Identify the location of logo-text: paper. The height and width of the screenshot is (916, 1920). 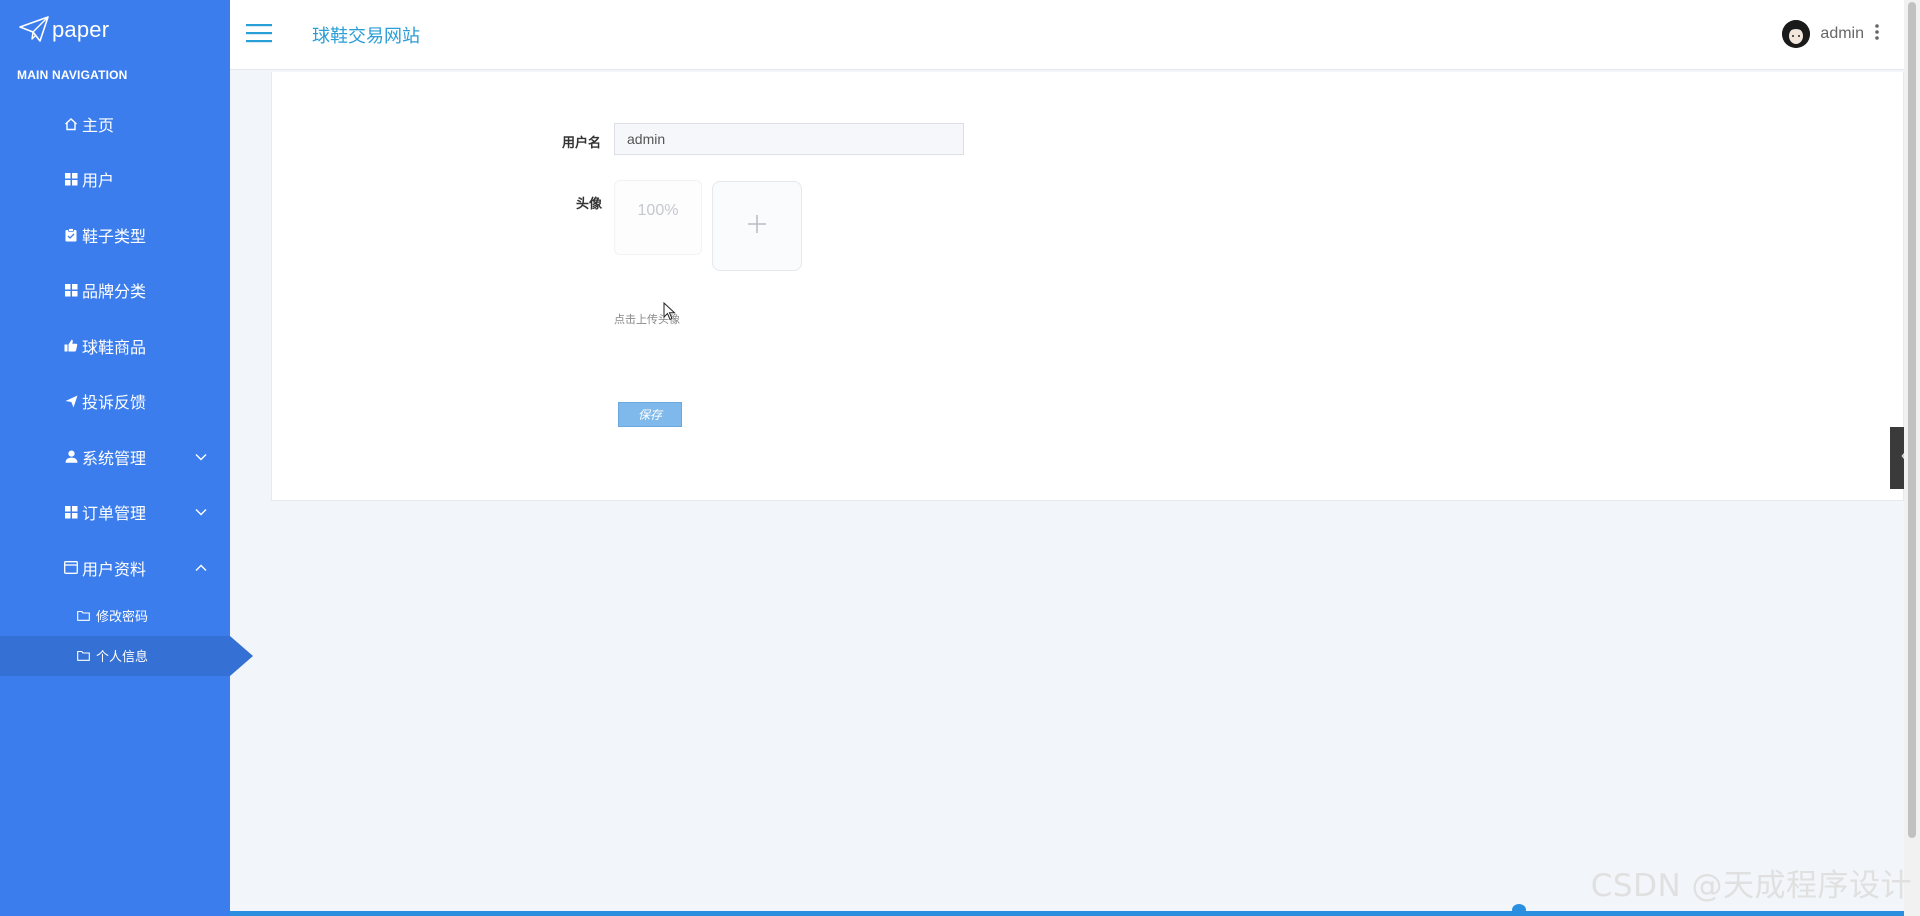
(81, 29).